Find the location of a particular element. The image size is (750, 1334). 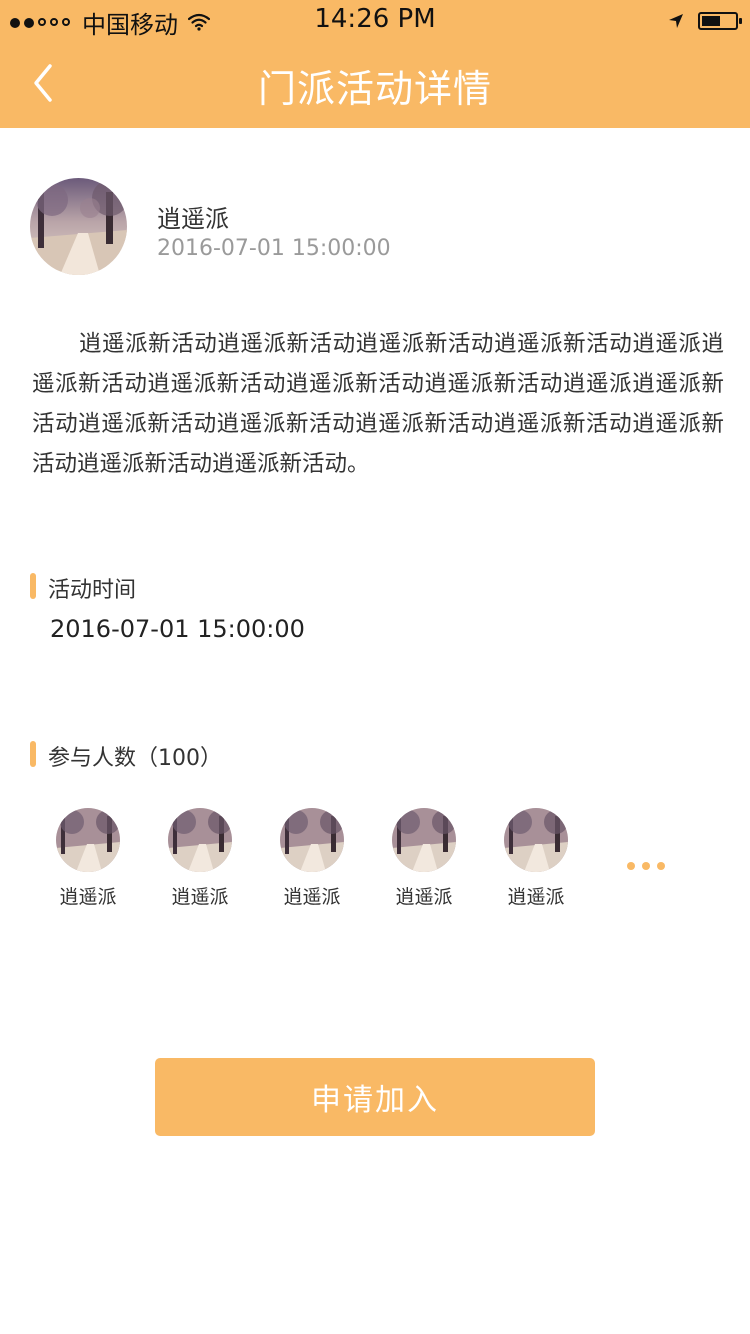

status-bar: 中国移动 14:26 PM is located at coordinates (375, 20).